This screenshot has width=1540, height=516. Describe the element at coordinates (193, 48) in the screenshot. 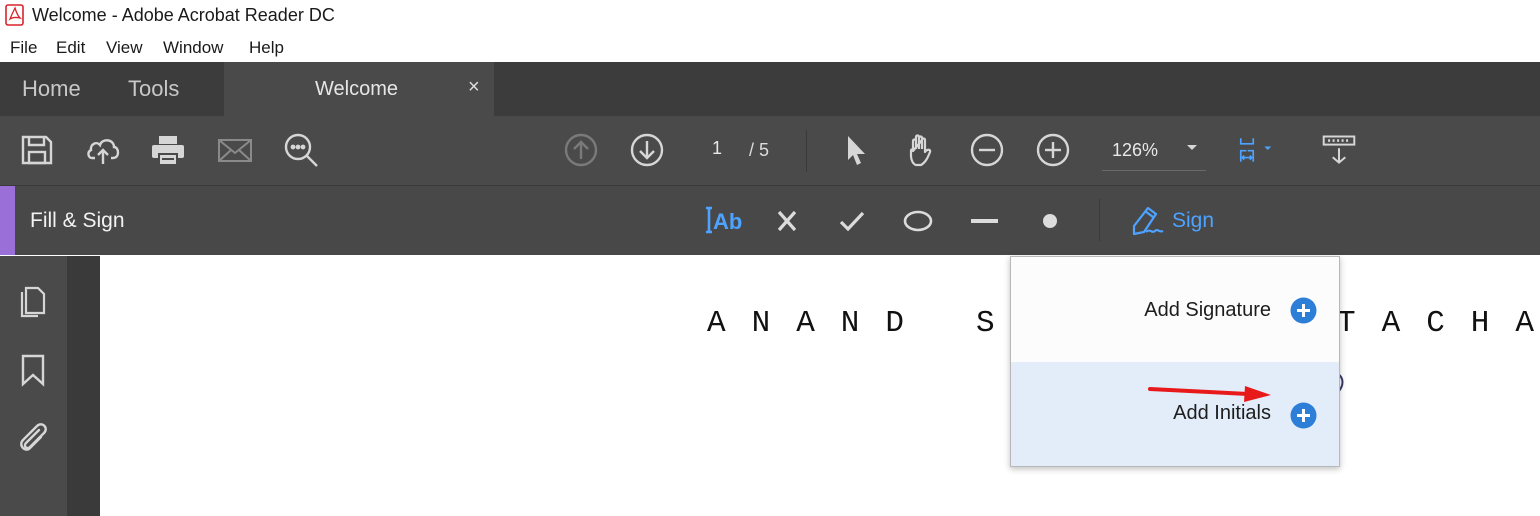

I see `menu-window: Window` at that location.